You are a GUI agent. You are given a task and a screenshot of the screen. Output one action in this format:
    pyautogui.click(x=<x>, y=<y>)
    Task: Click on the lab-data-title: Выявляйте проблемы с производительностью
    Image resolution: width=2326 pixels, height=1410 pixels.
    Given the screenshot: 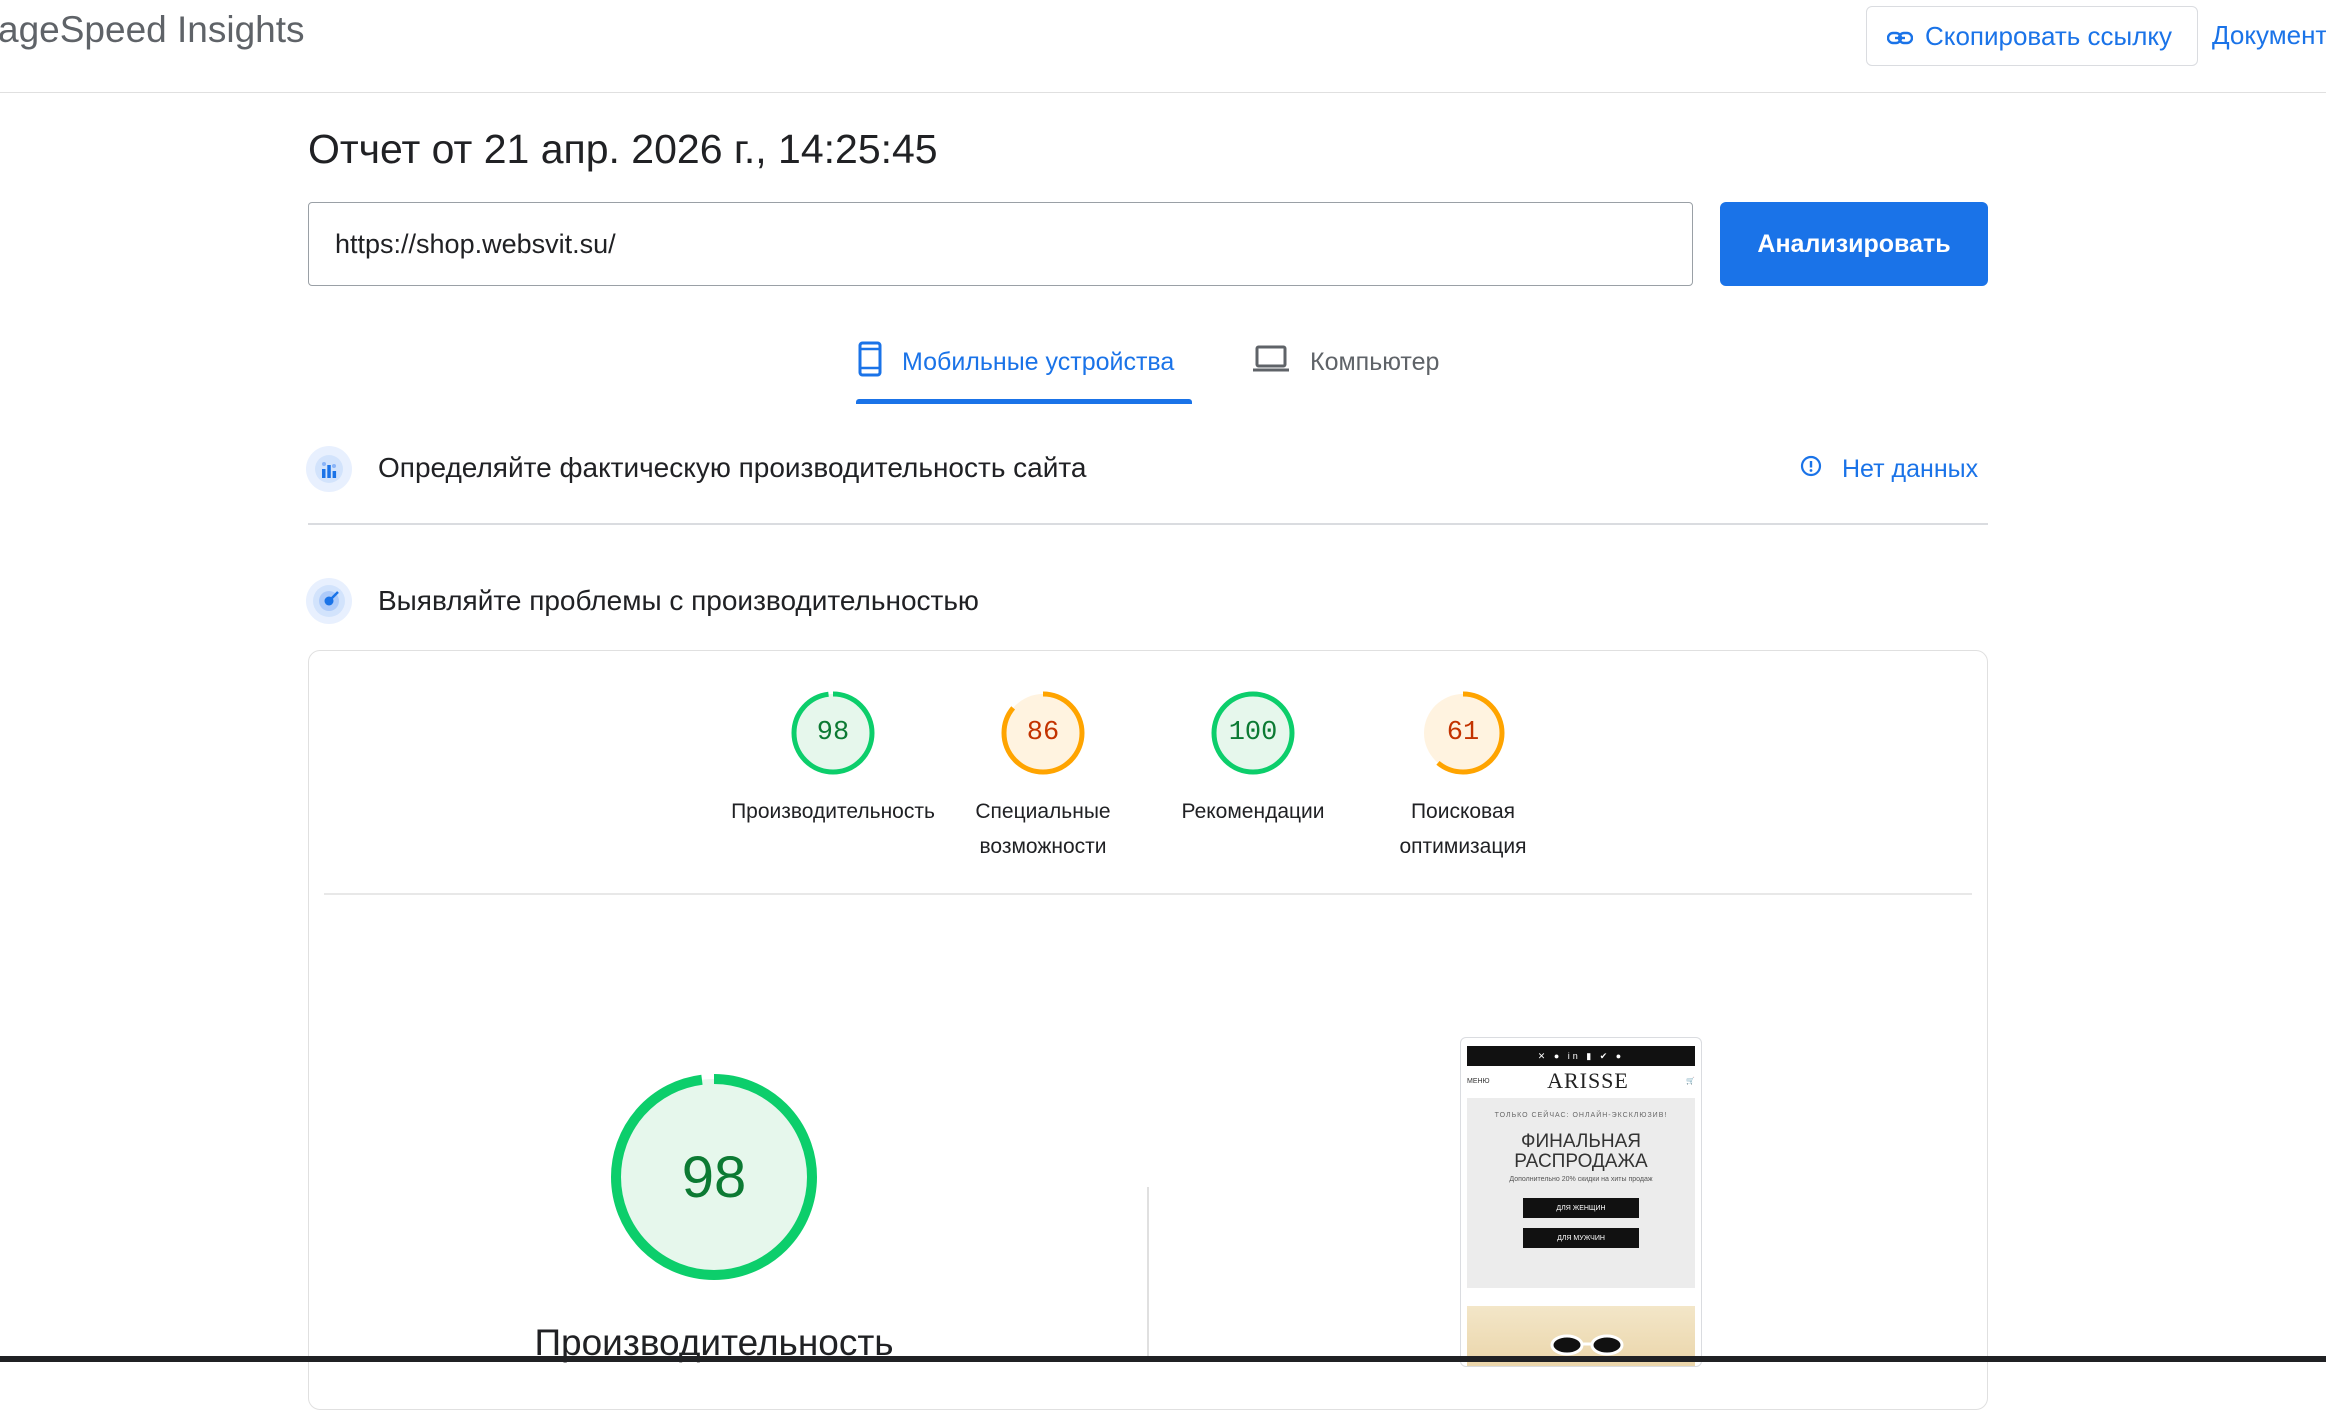 What is the action you would take?
    pyautogui.click(x=678, y=600)
    